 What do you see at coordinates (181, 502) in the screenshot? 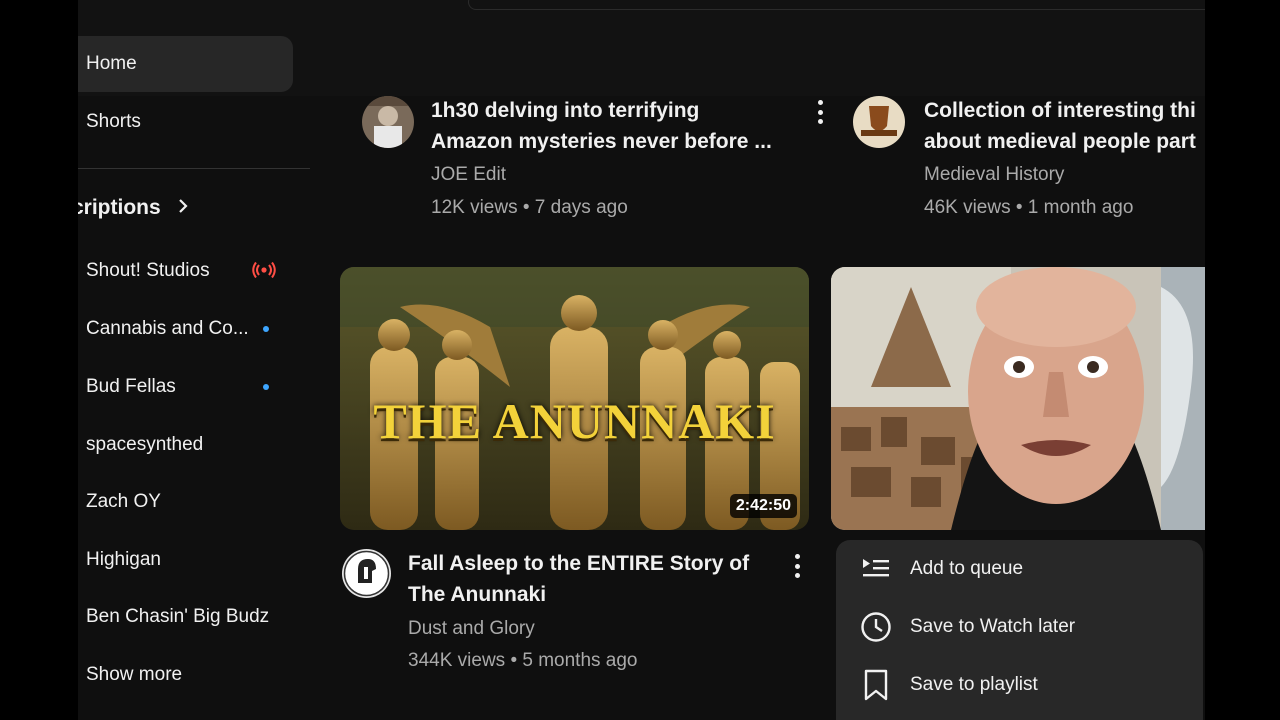
I see `subscription-zach-oy: Zach OY` at bounding box center [181, 502].